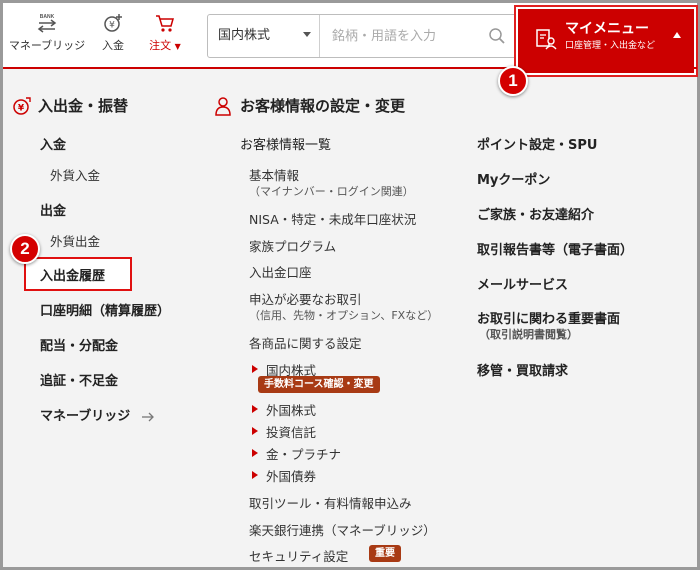  I want to click on trade-reports-link: 取引報告書等（電子書面）, so click(555, 248).